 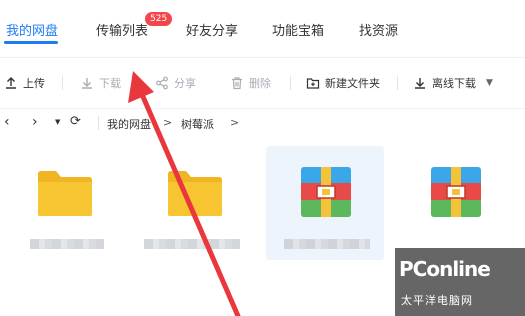 What do you see at coordinates (237, 83) in the screenshot?
I see `trash-icon` at bounding box center [237, 83].